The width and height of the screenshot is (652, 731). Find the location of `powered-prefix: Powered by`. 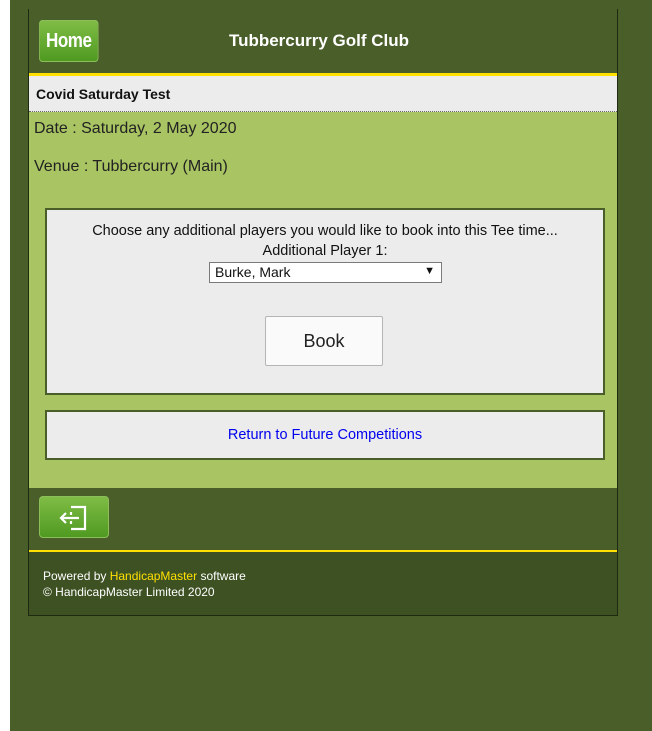

powered-prefix: Powered by is located at coordinates (75, 576).